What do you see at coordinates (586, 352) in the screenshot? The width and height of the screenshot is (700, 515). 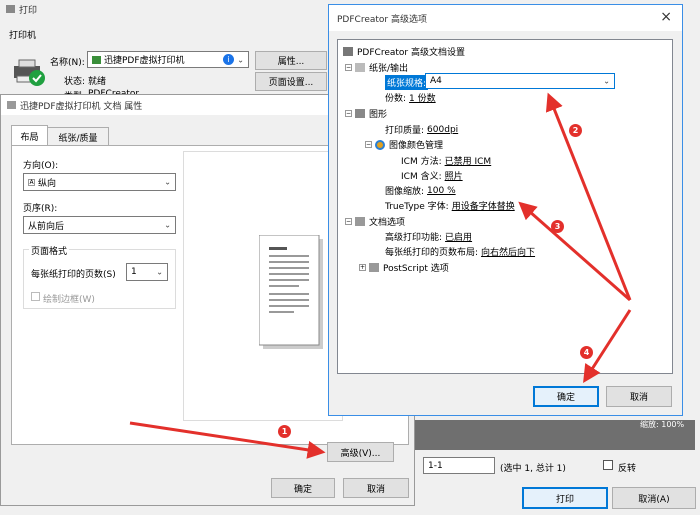 I see `step-badge-4: 4` at bounding box center [586, 352].